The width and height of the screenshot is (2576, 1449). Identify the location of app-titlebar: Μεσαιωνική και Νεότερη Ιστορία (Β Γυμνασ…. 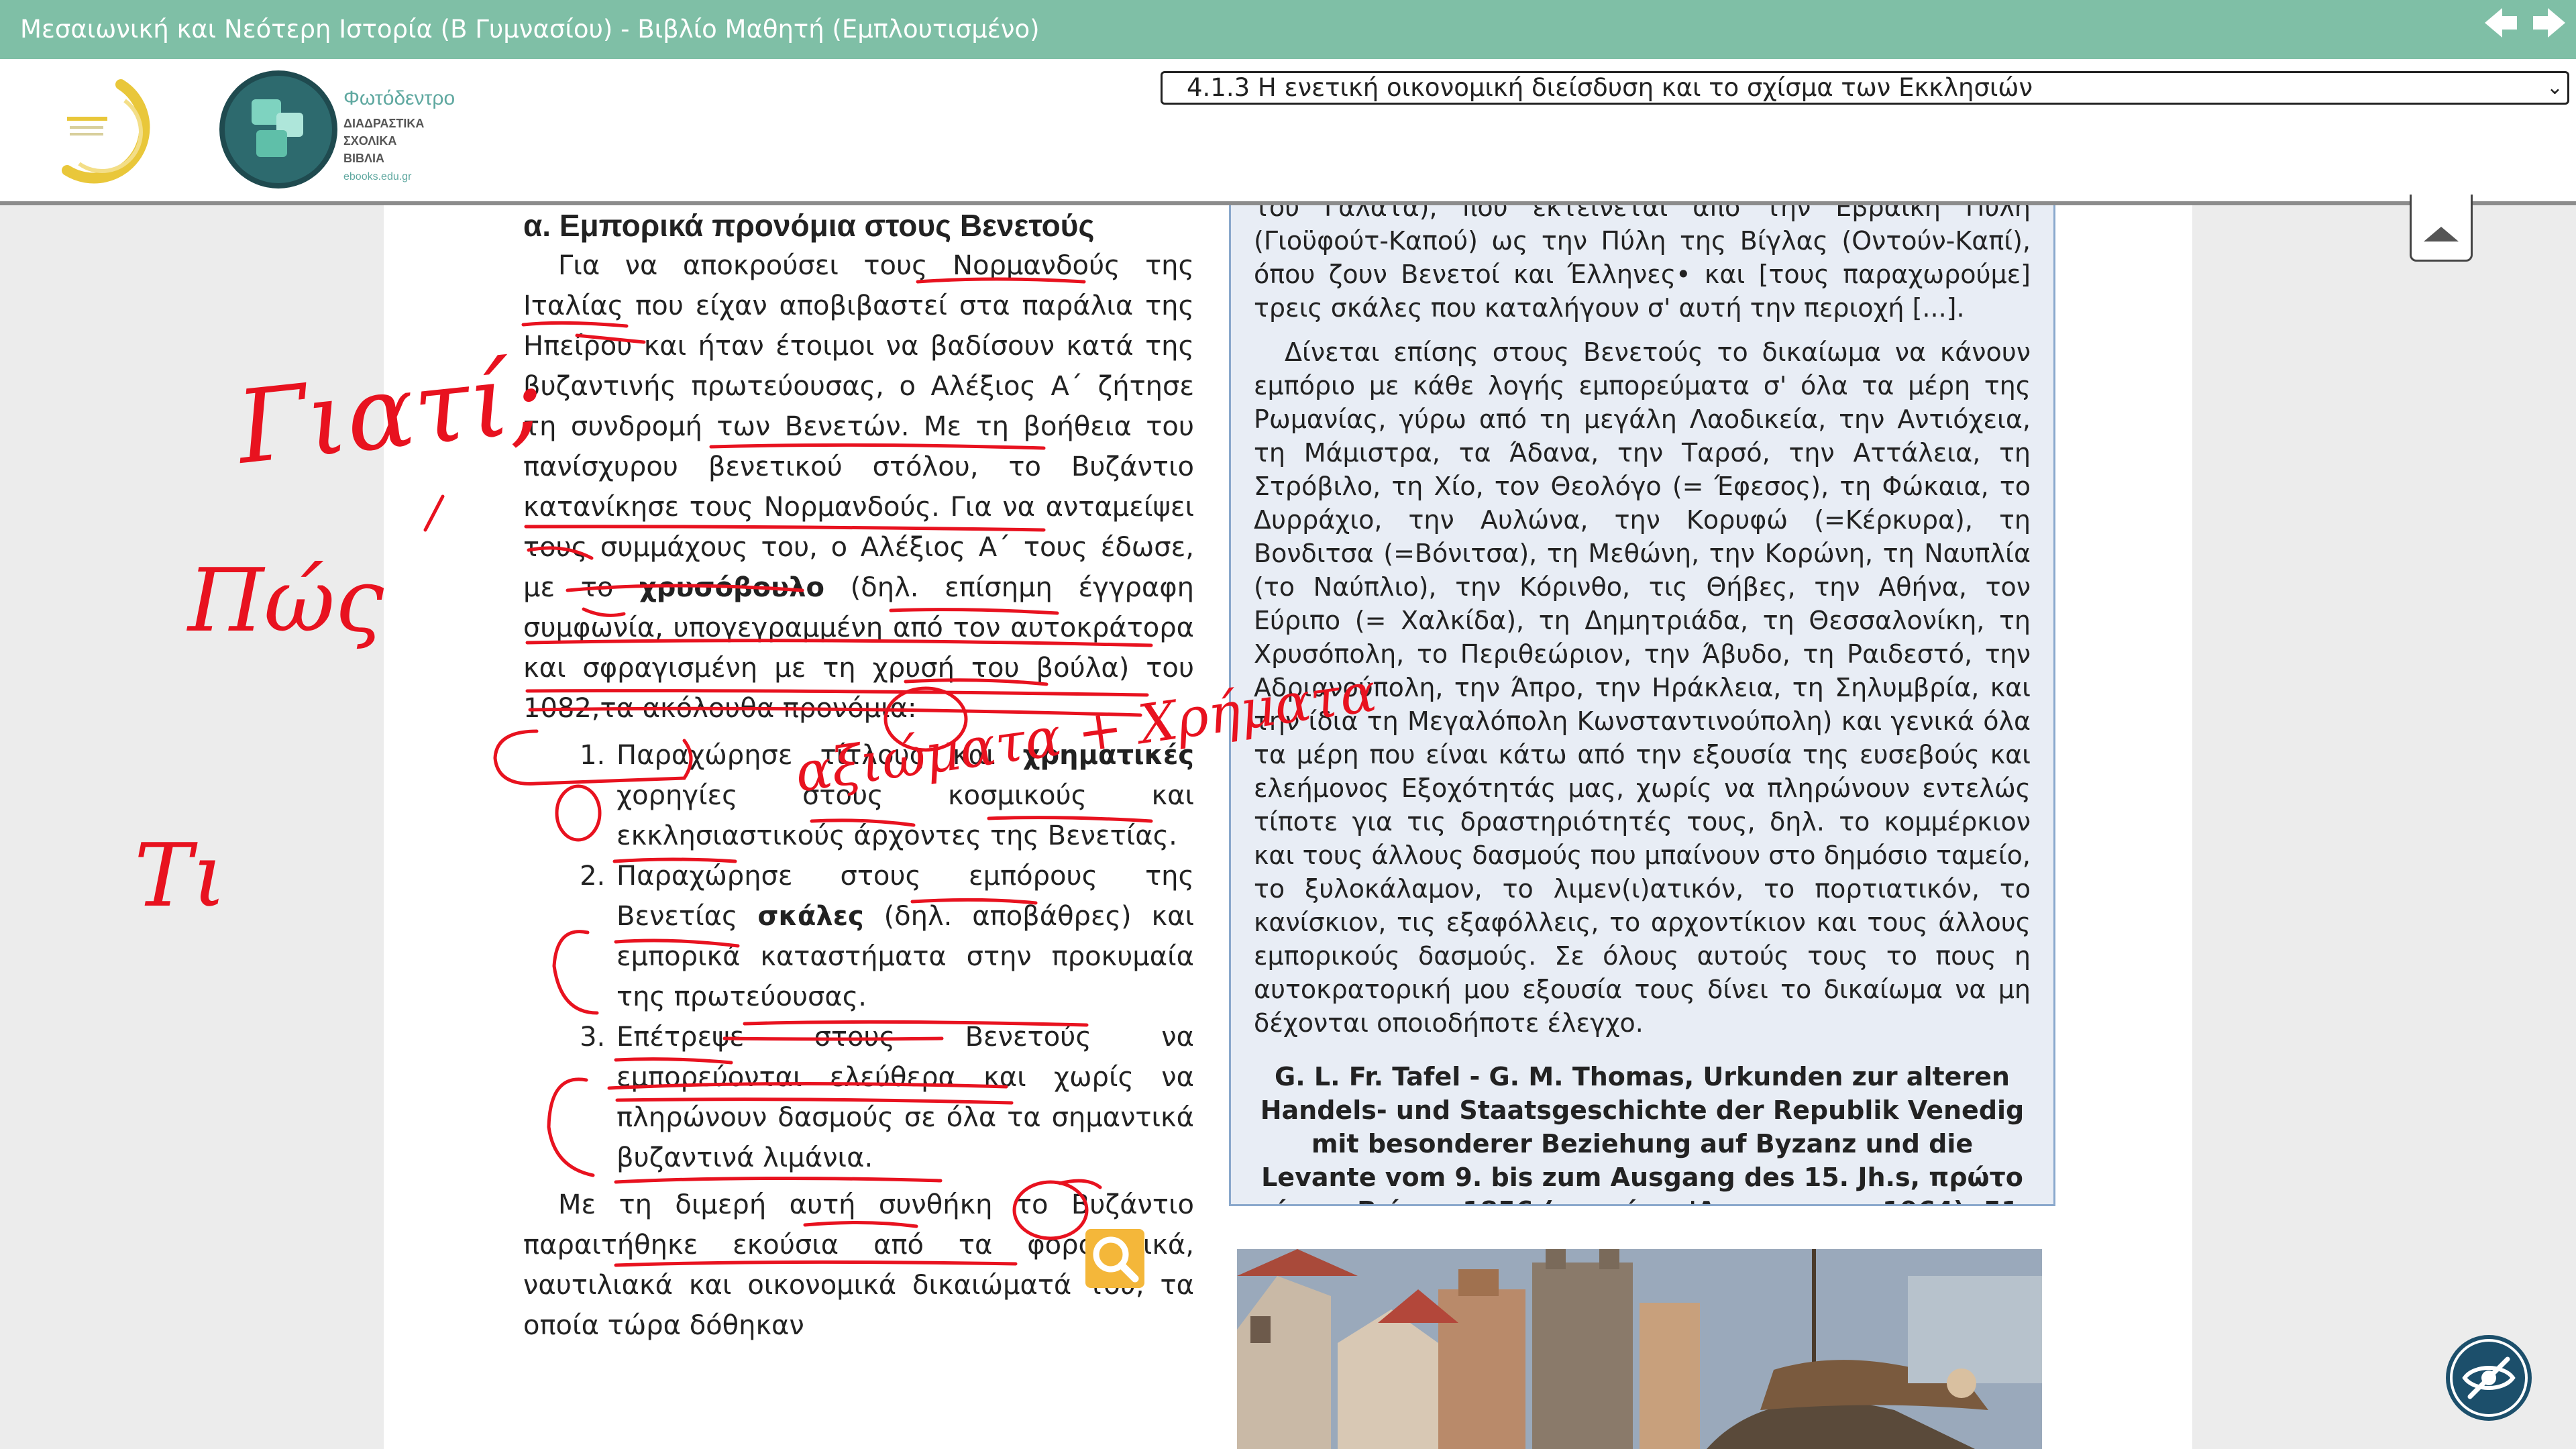
(1288, 29).